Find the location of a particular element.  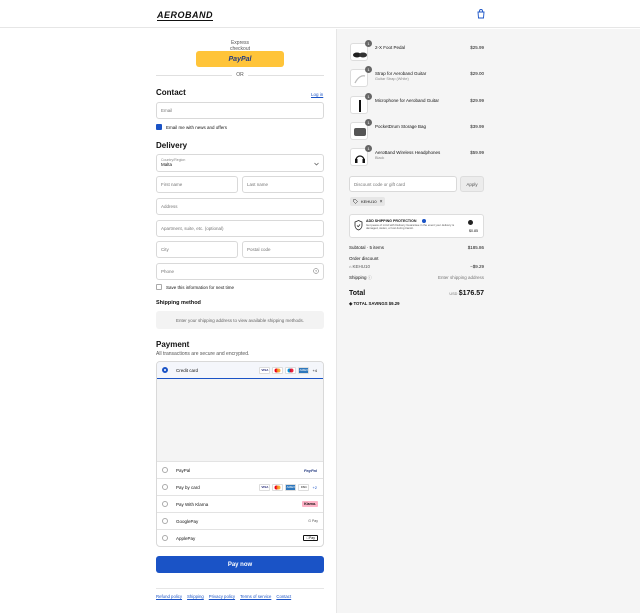

shopping-bag-icon is located at coordinates (481, 14).